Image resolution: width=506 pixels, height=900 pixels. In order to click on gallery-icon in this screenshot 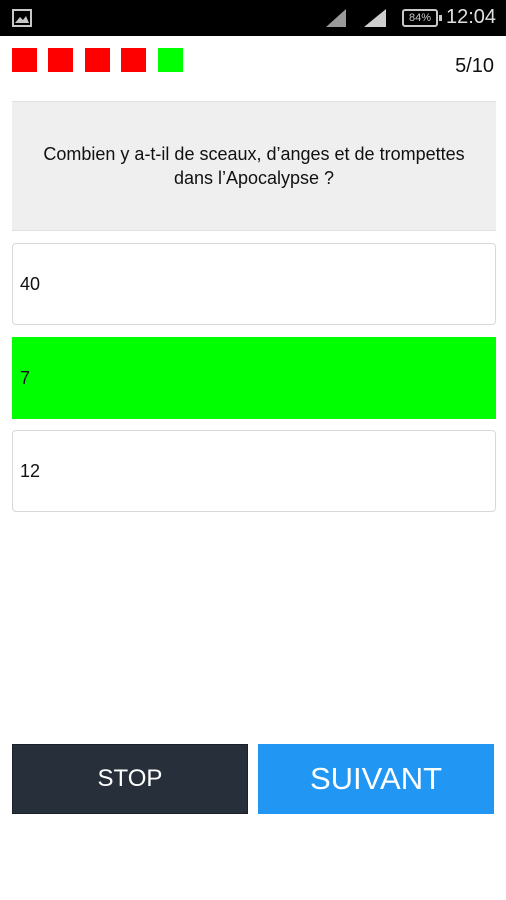, I will do `click(22, 18)`.